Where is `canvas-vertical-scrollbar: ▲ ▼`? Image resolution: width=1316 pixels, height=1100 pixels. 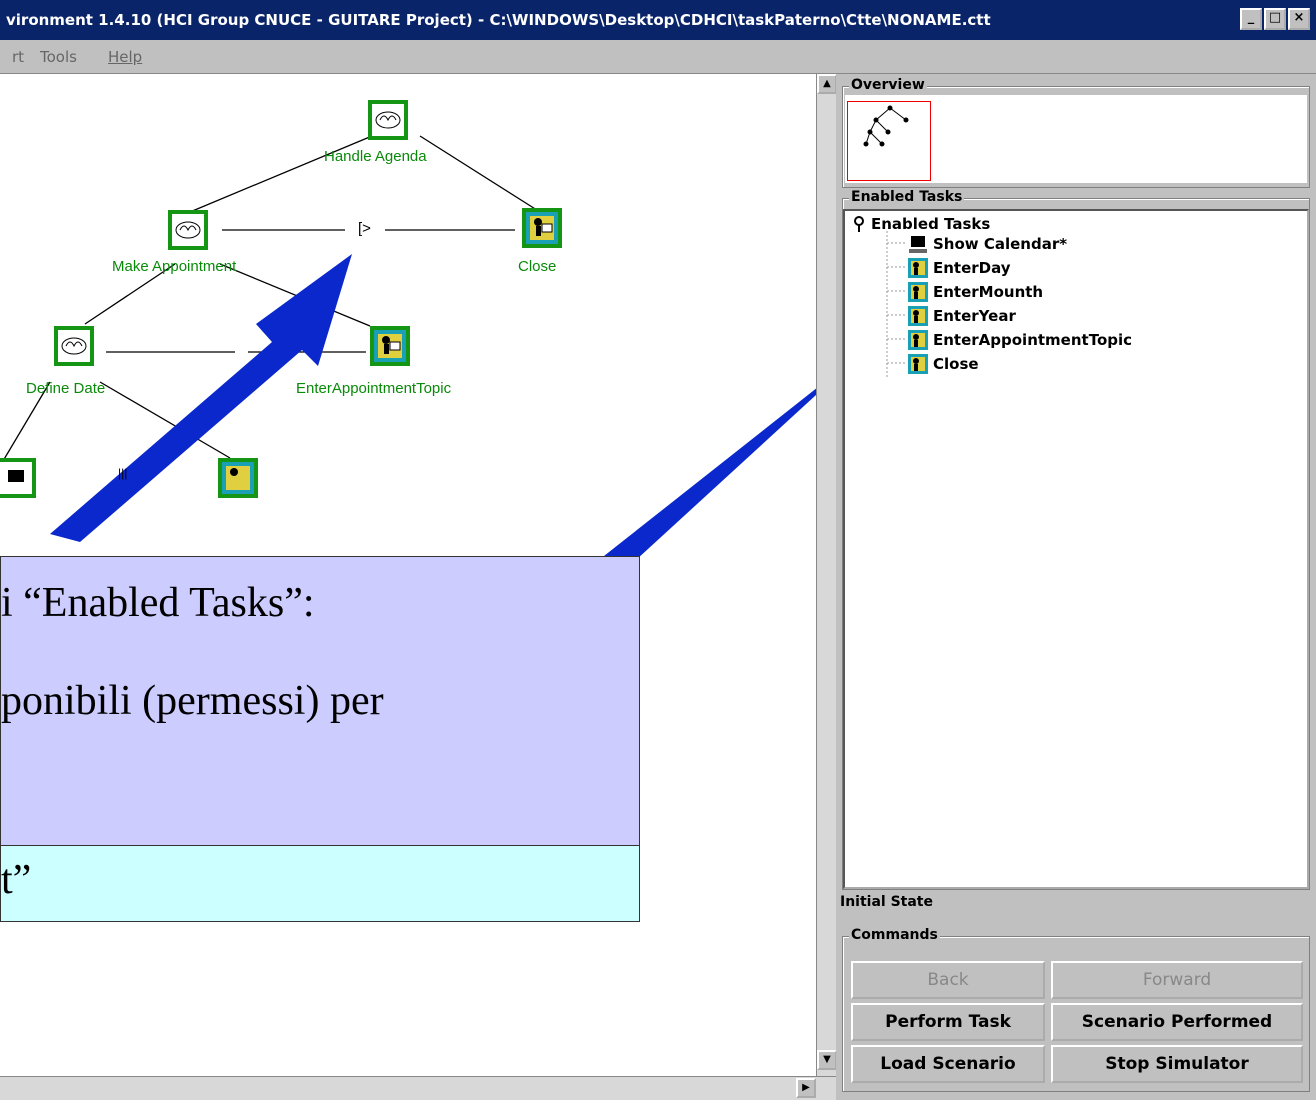 canvas-vertical-scrollbar: ▲ ▼ is located at coordinates (826, 575).